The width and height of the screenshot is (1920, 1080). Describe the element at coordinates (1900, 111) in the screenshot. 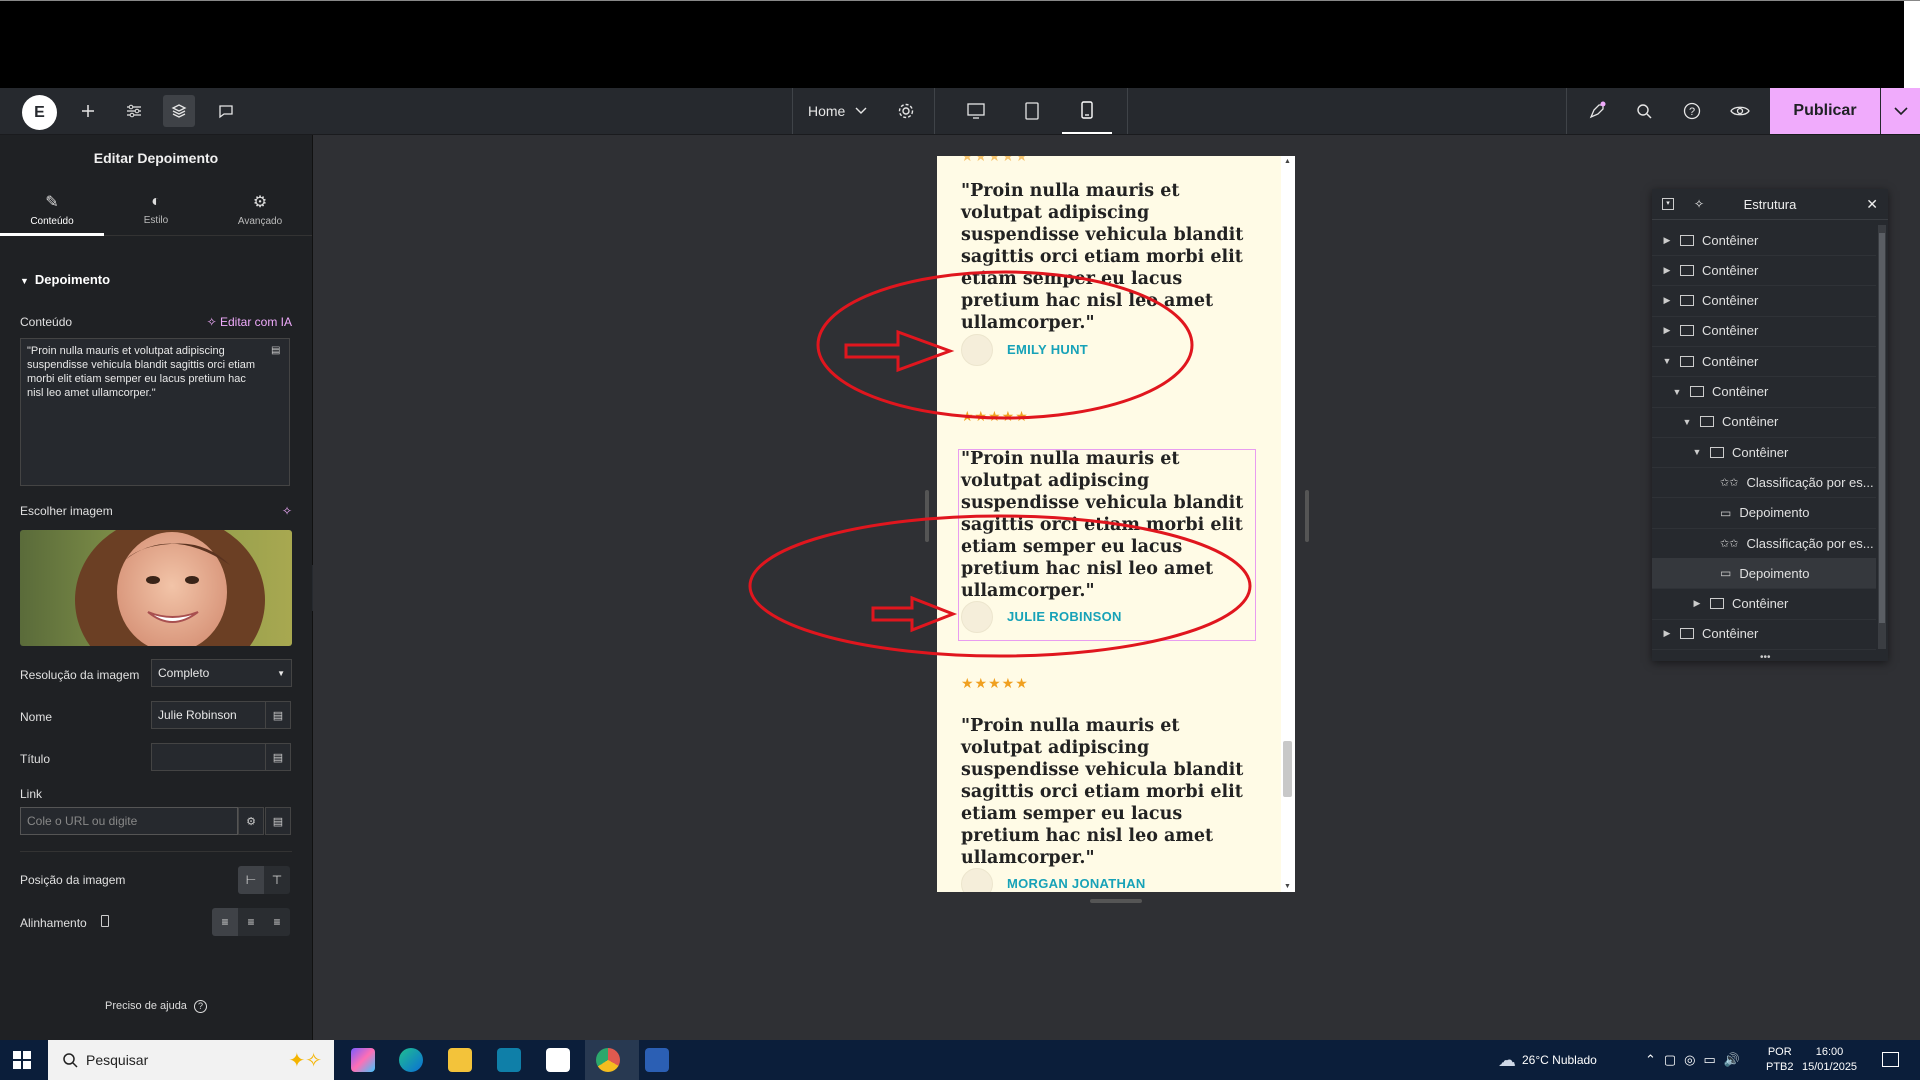

I see `publish-options-button` at that location.